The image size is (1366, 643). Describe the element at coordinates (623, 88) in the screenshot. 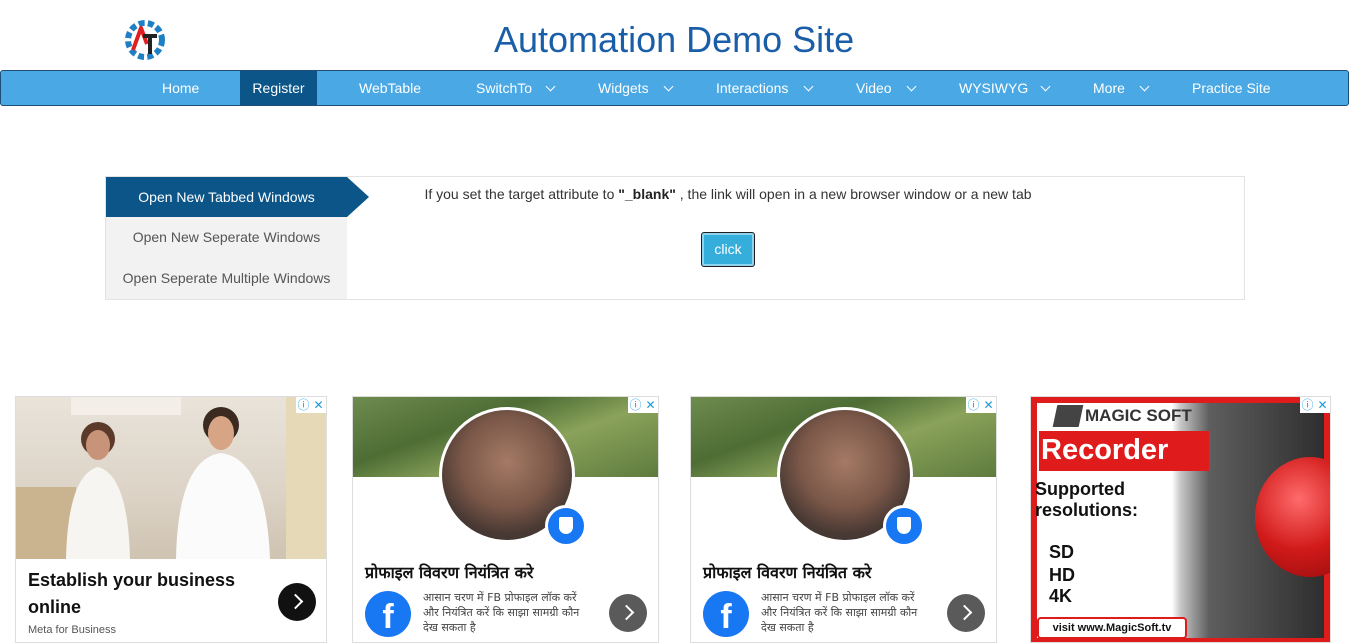

I see `nav-widgets: Widgets` at that location.